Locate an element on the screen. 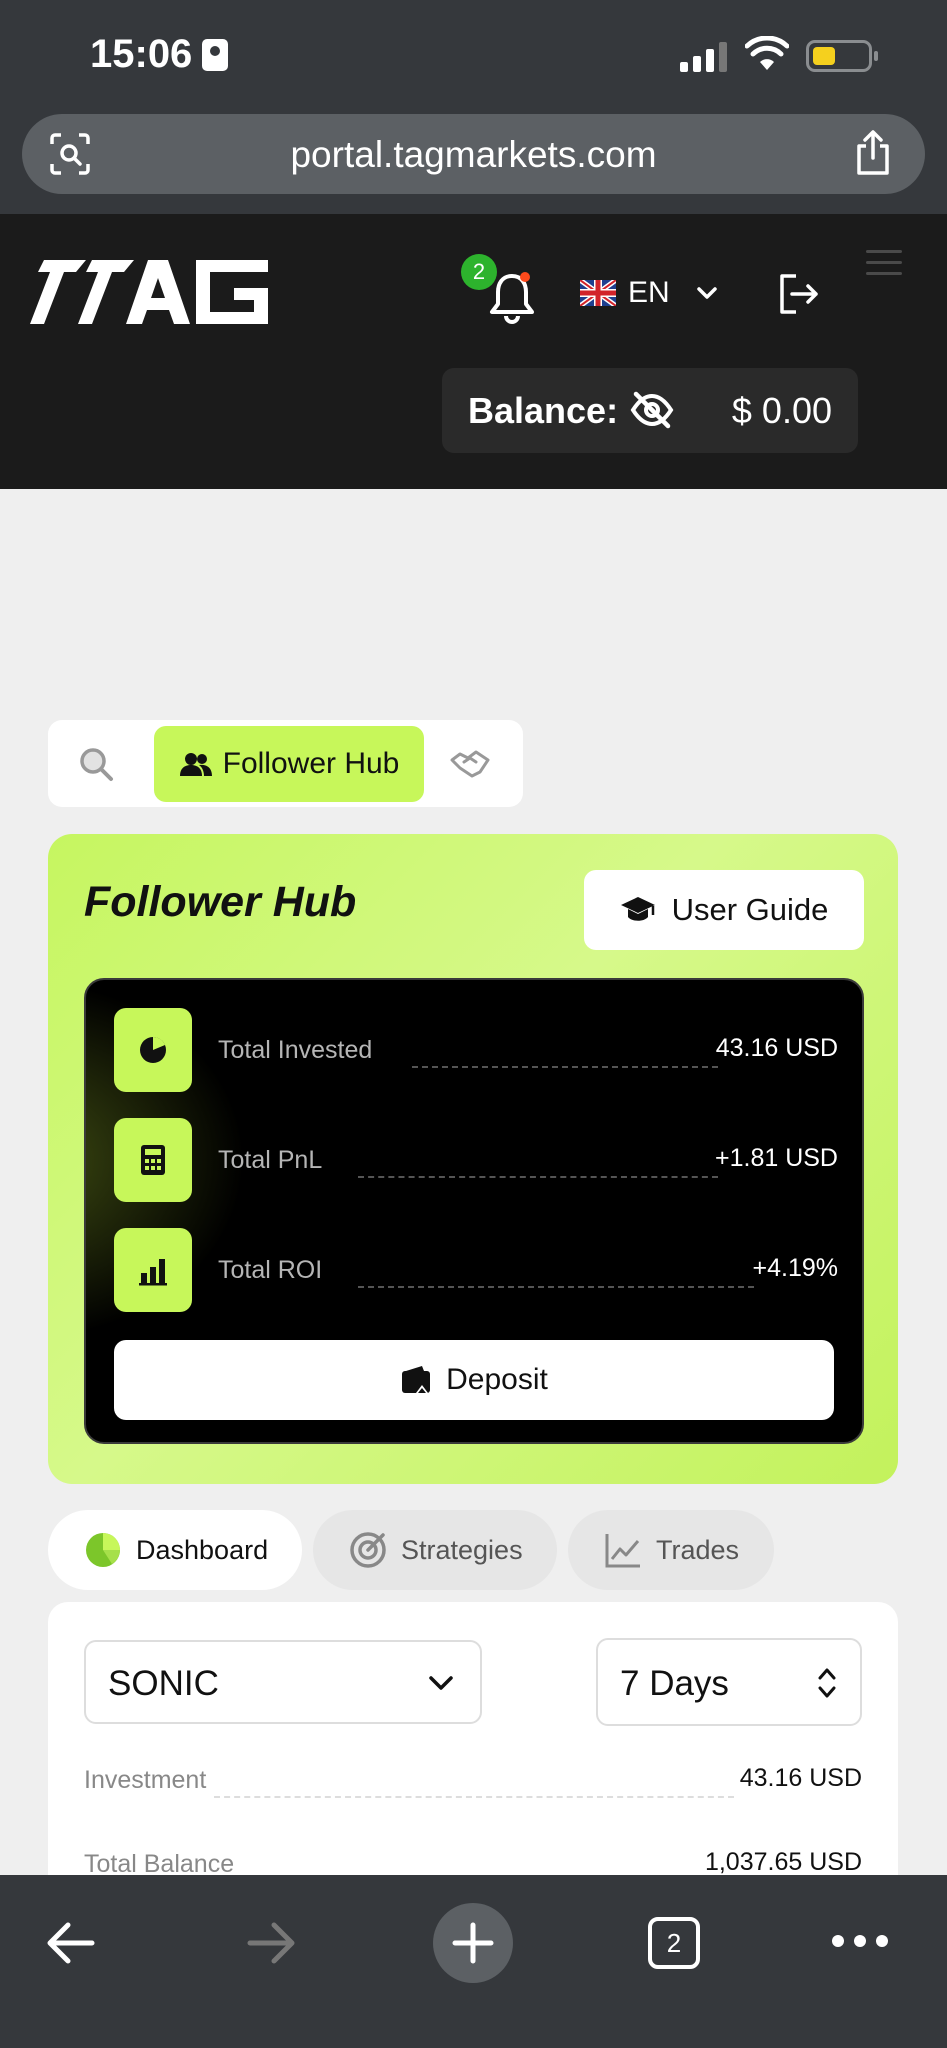  stat-label: Total Invested is located at coordinates (295, 1050).